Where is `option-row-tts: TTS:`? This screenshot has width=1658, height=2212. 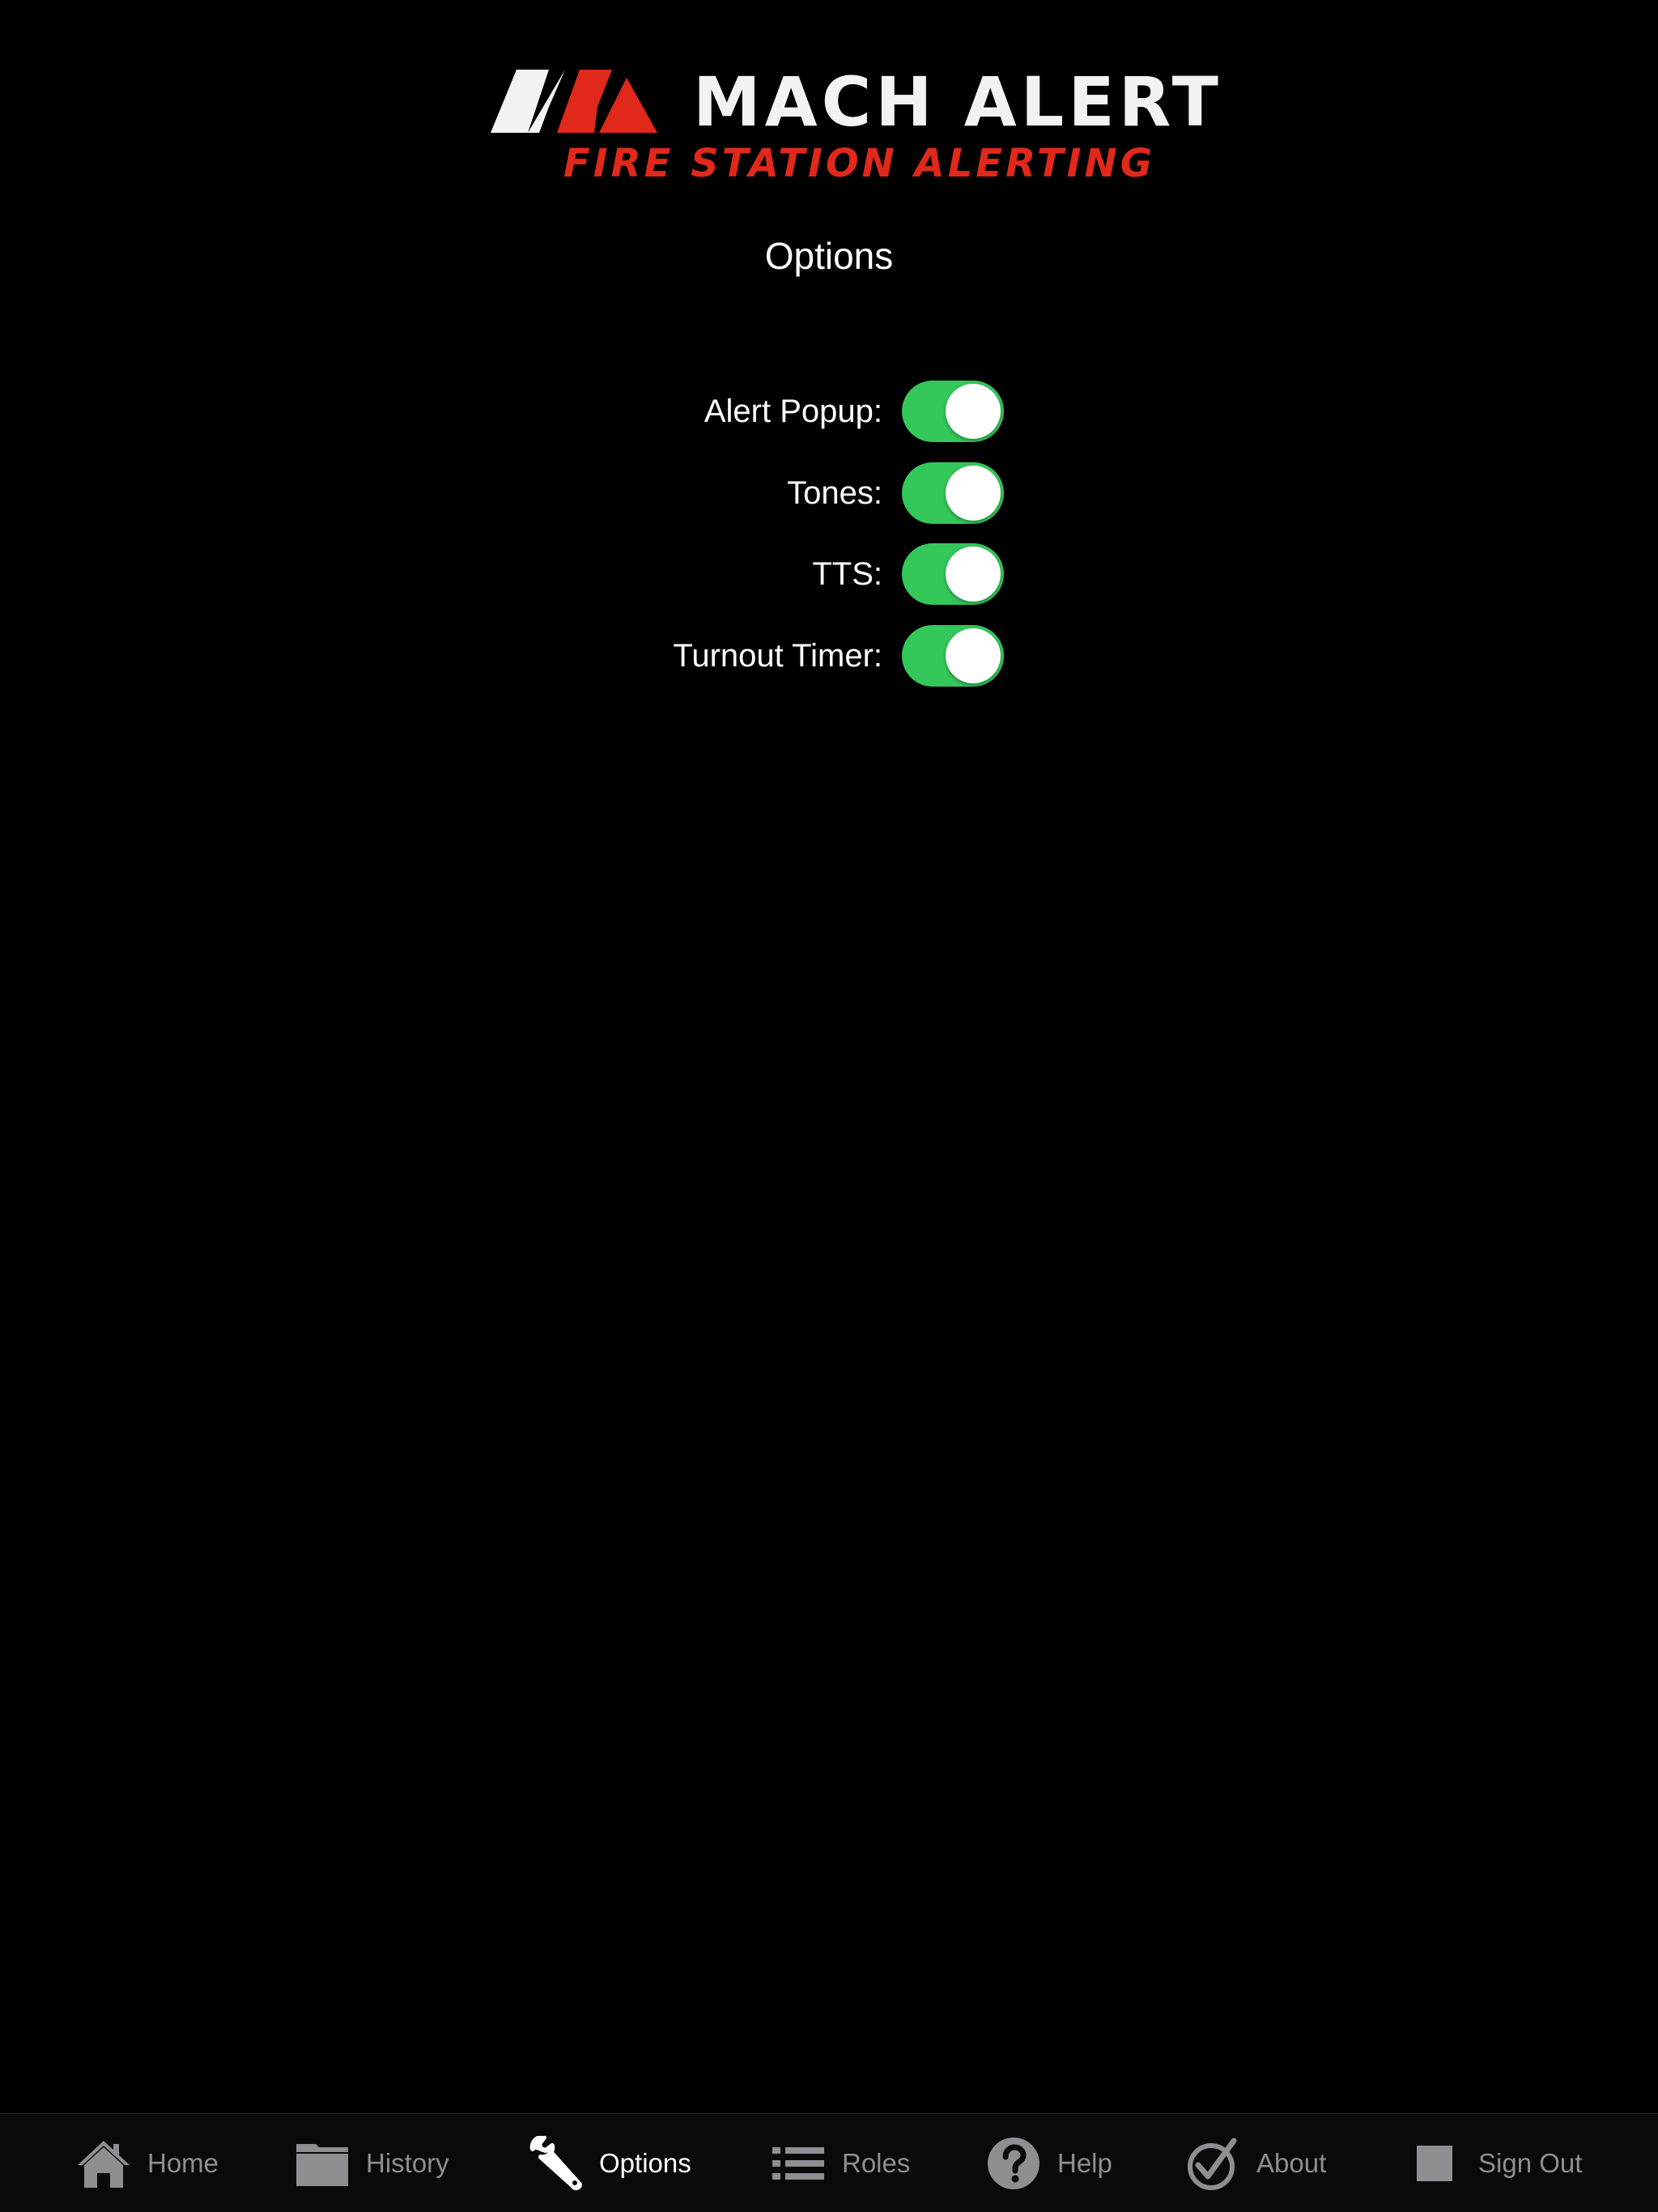 option-row-tts: TTS: is located at coordinates (829, 574).